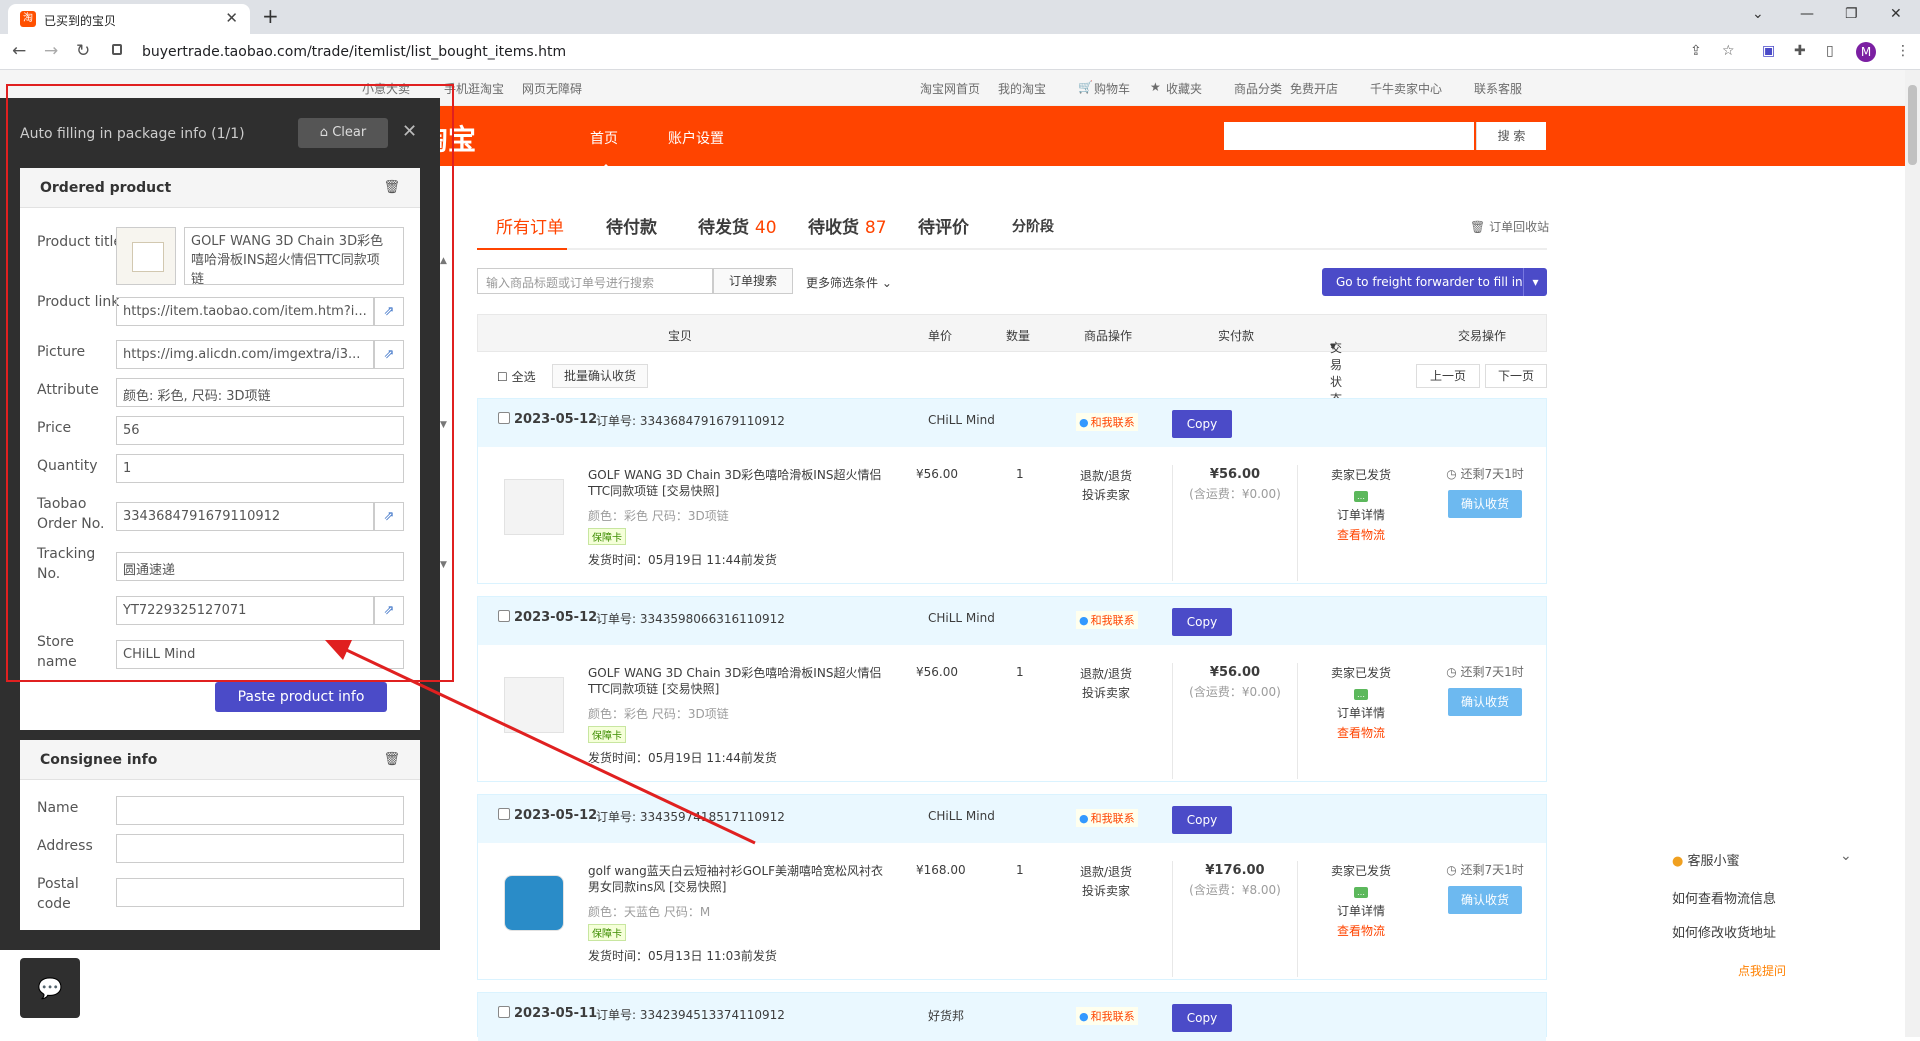 This screenshot has width=1920, height=1041. Describe the element at coordinates (1535, 282) in the screenshot. I see `caret-down-icon: ▾` at that location.